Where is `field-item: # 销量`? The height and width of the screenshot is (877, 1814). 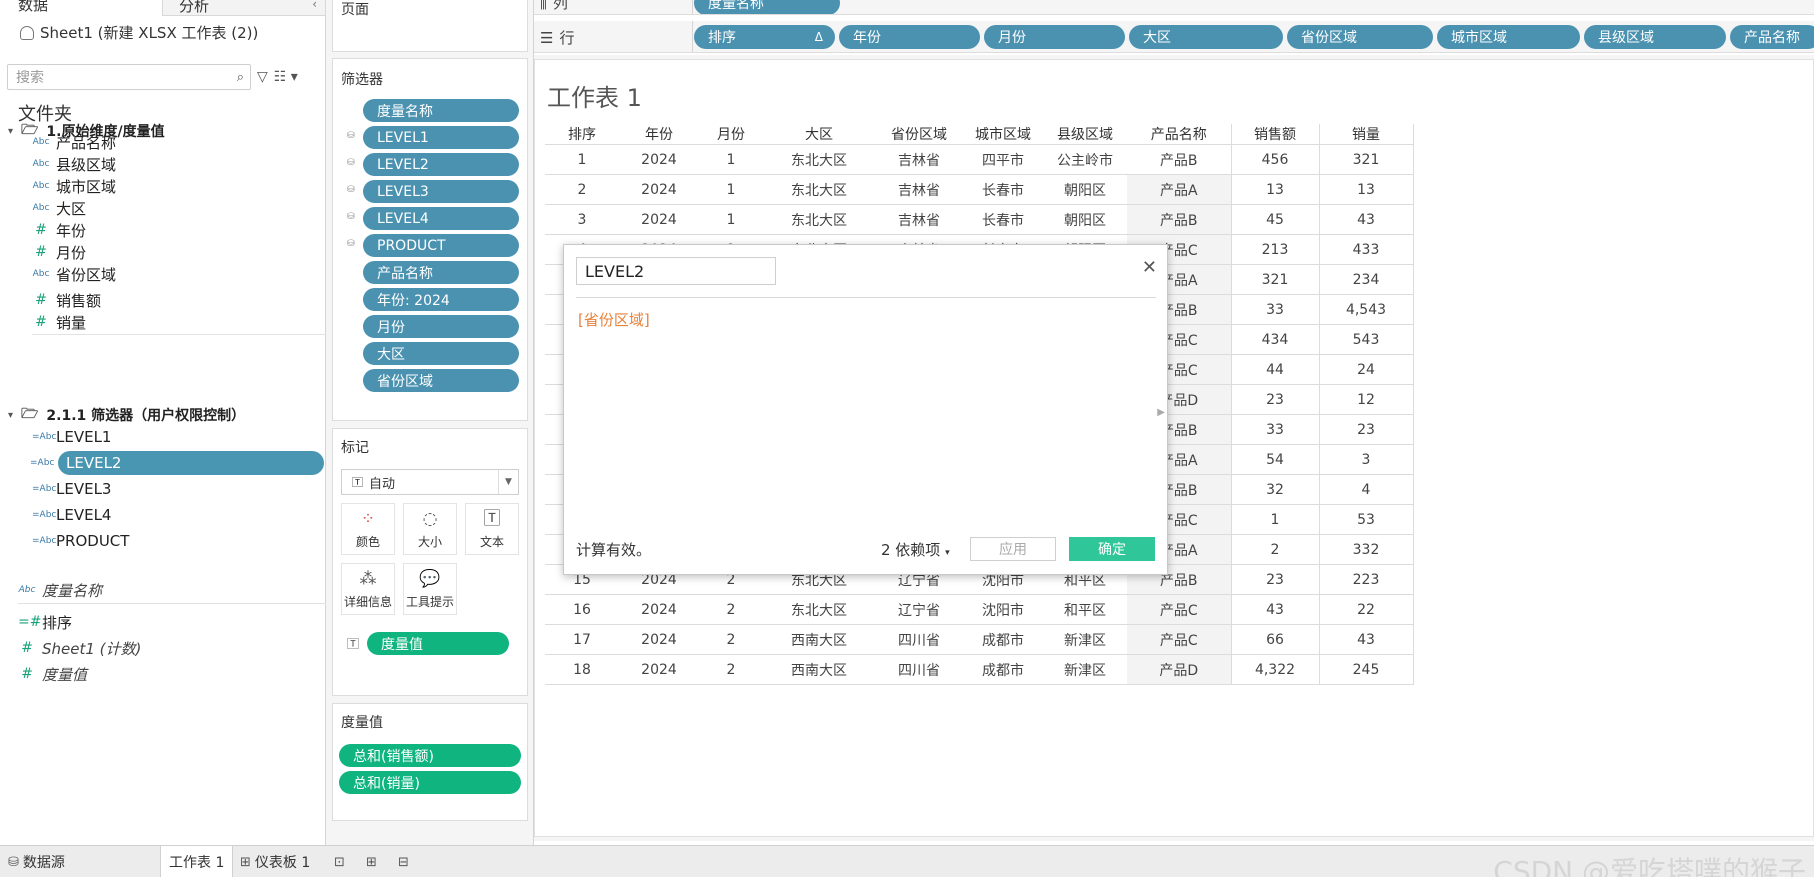 field-item: # 销量 is located at coordinates (177, 322).